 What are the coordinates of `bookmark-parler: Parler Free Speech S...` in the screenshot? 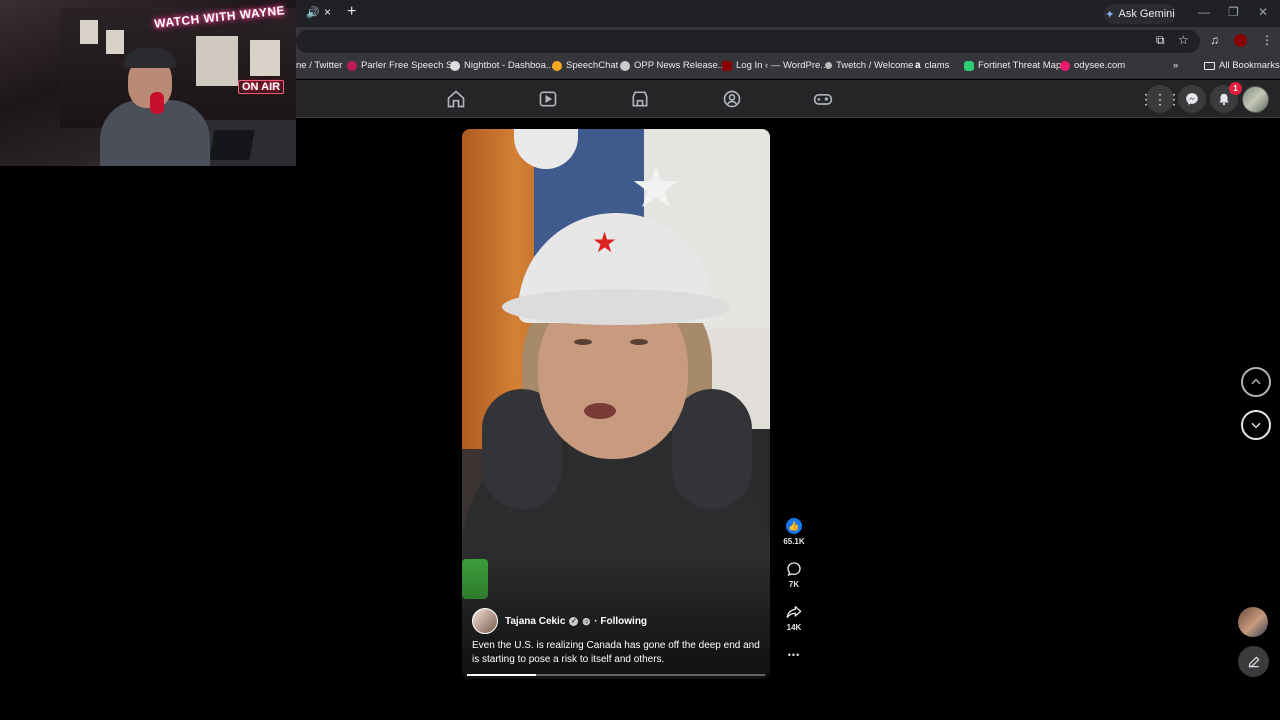 It's located at (403, 65).